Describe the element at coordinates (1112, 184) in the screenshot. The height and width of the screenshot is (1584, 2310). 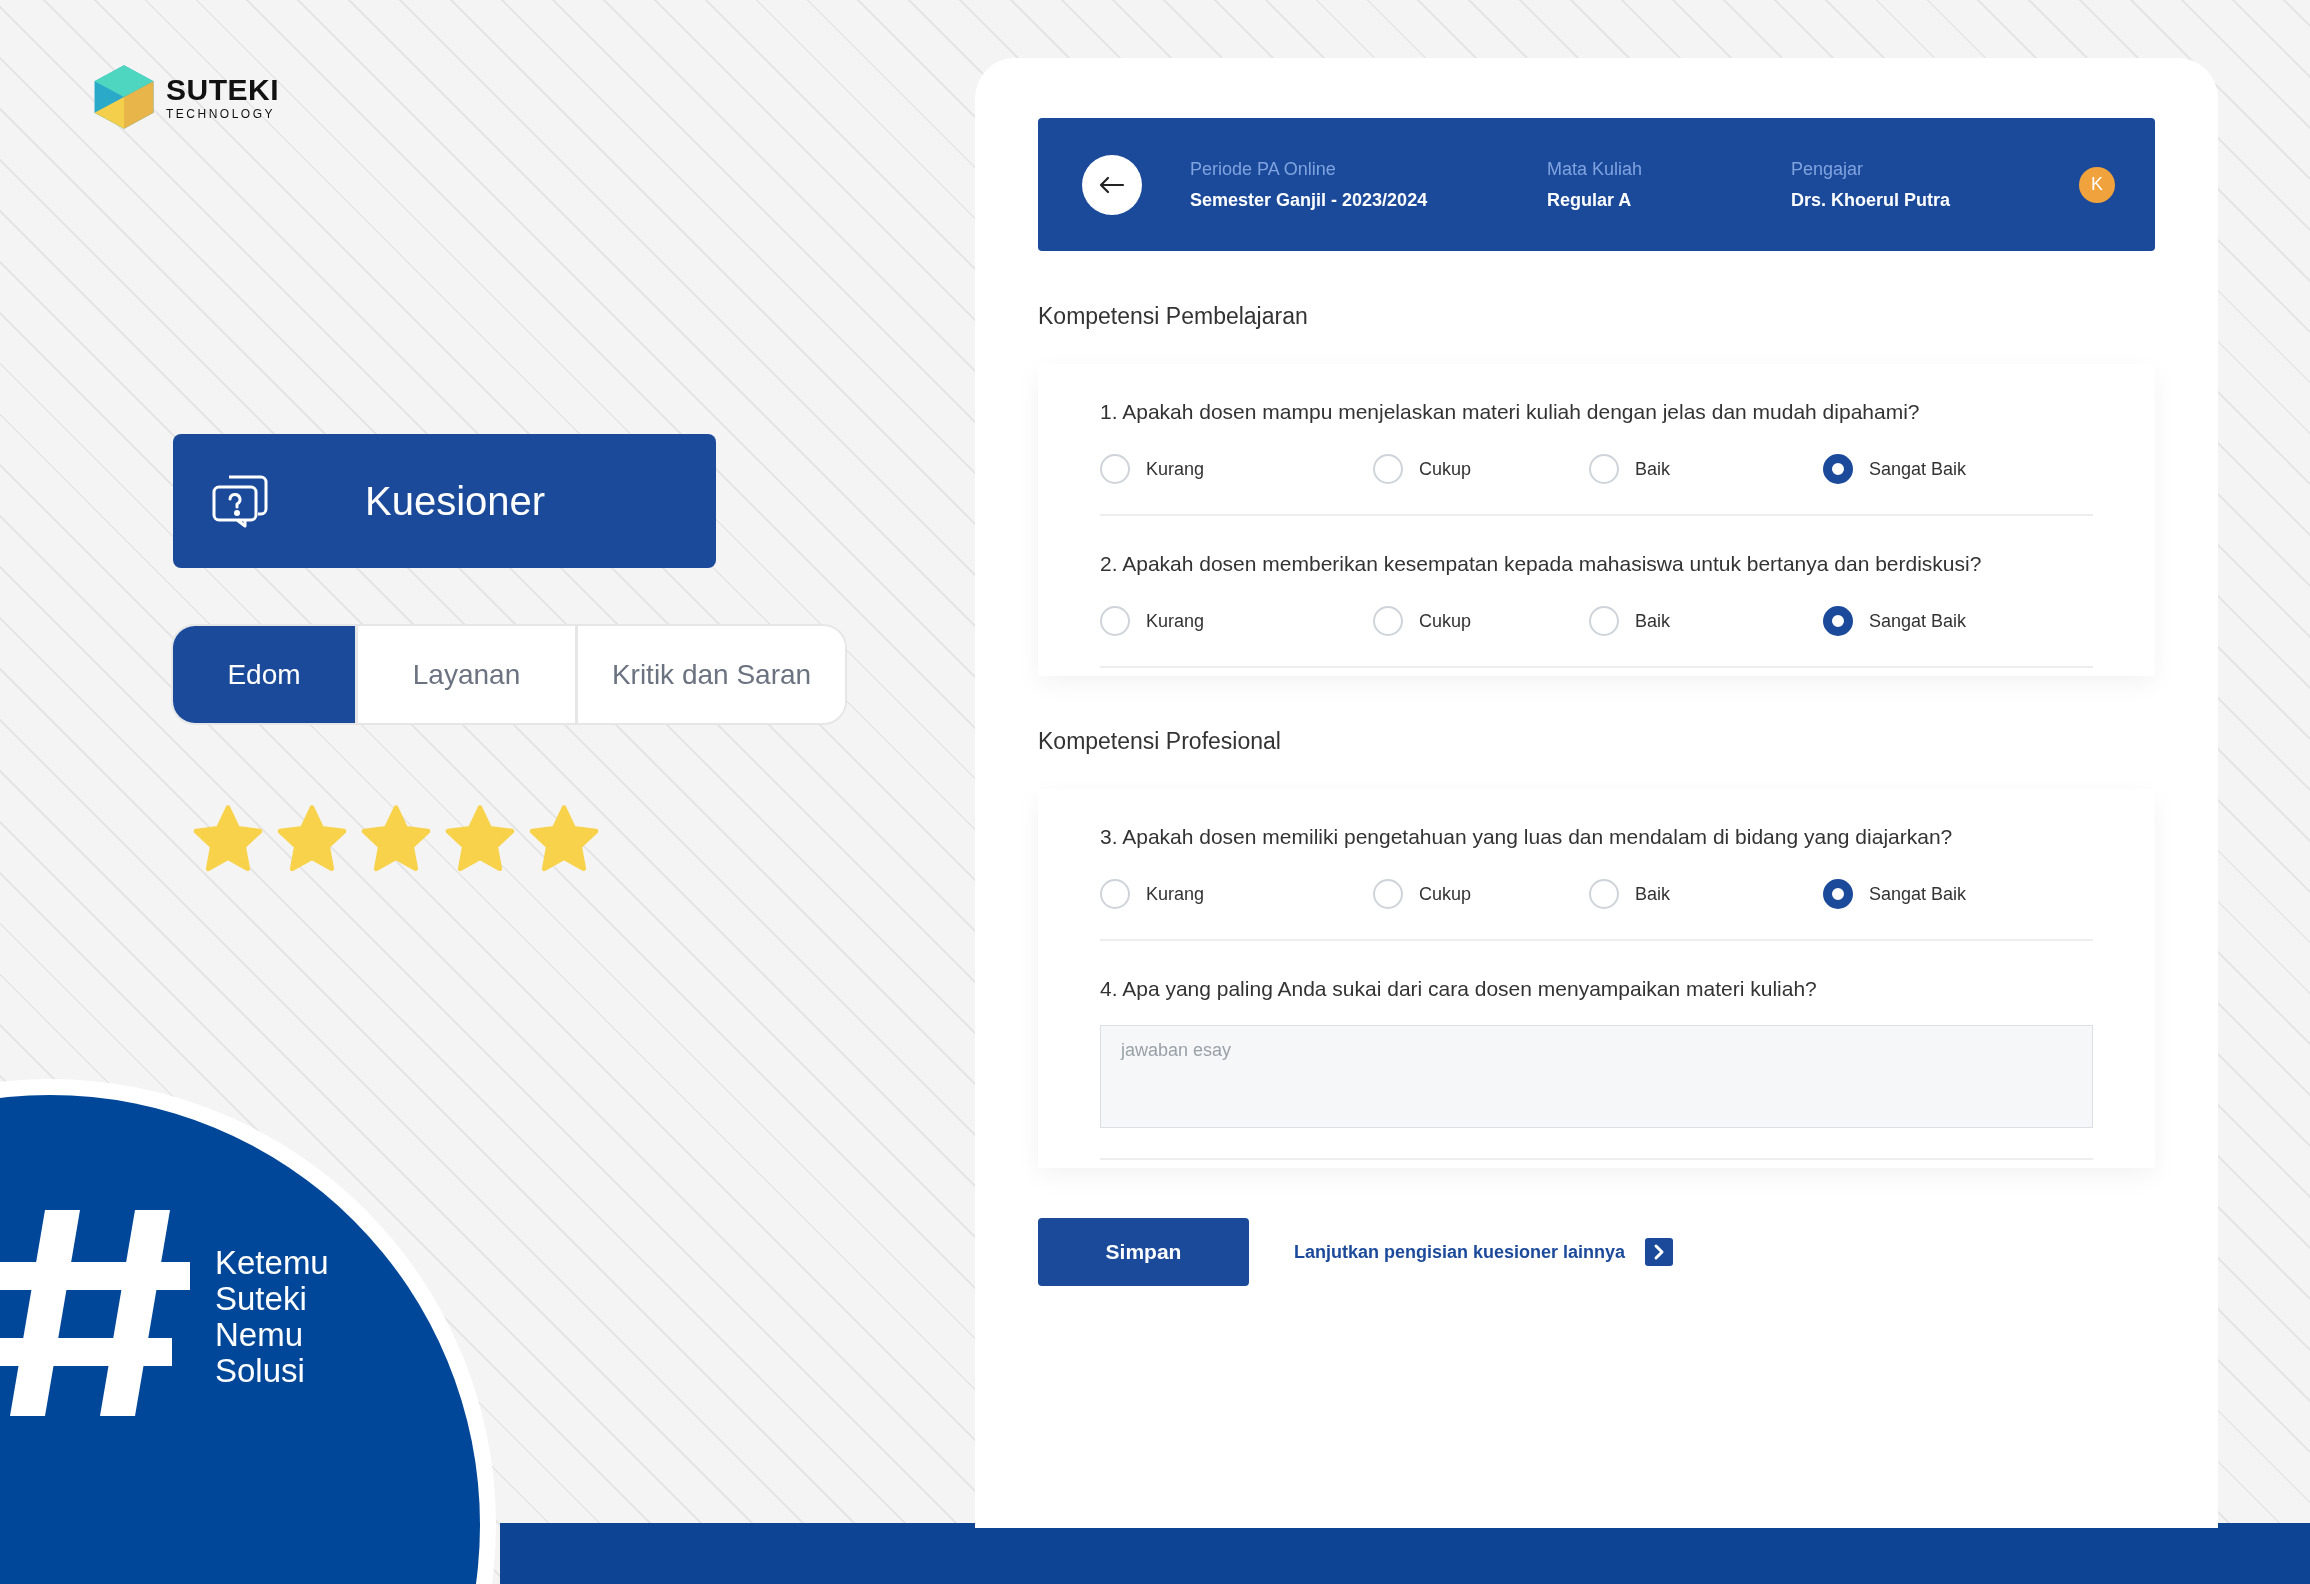
I see `back-arrow-icon` at that location.